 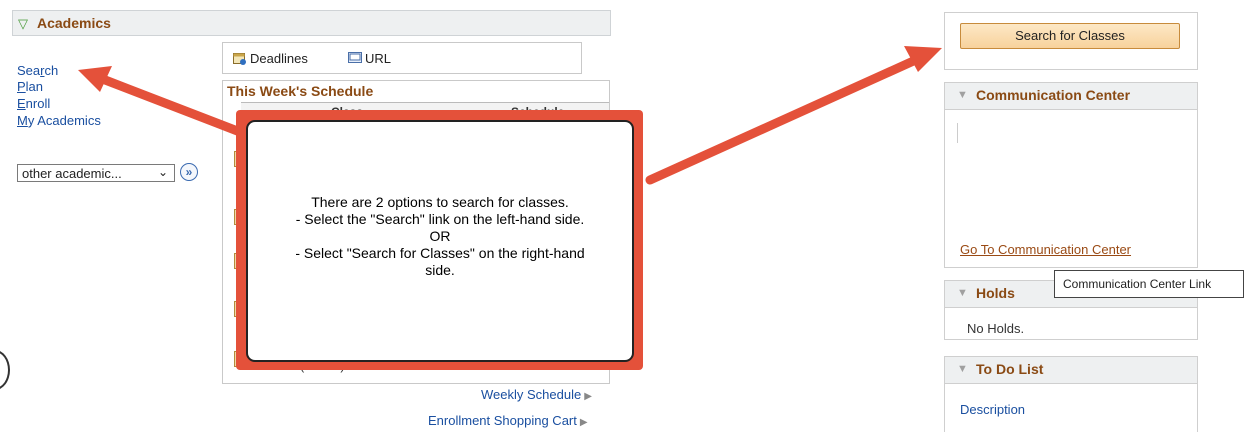 I want to click on callout-line: side., so click(x=440, y=270).